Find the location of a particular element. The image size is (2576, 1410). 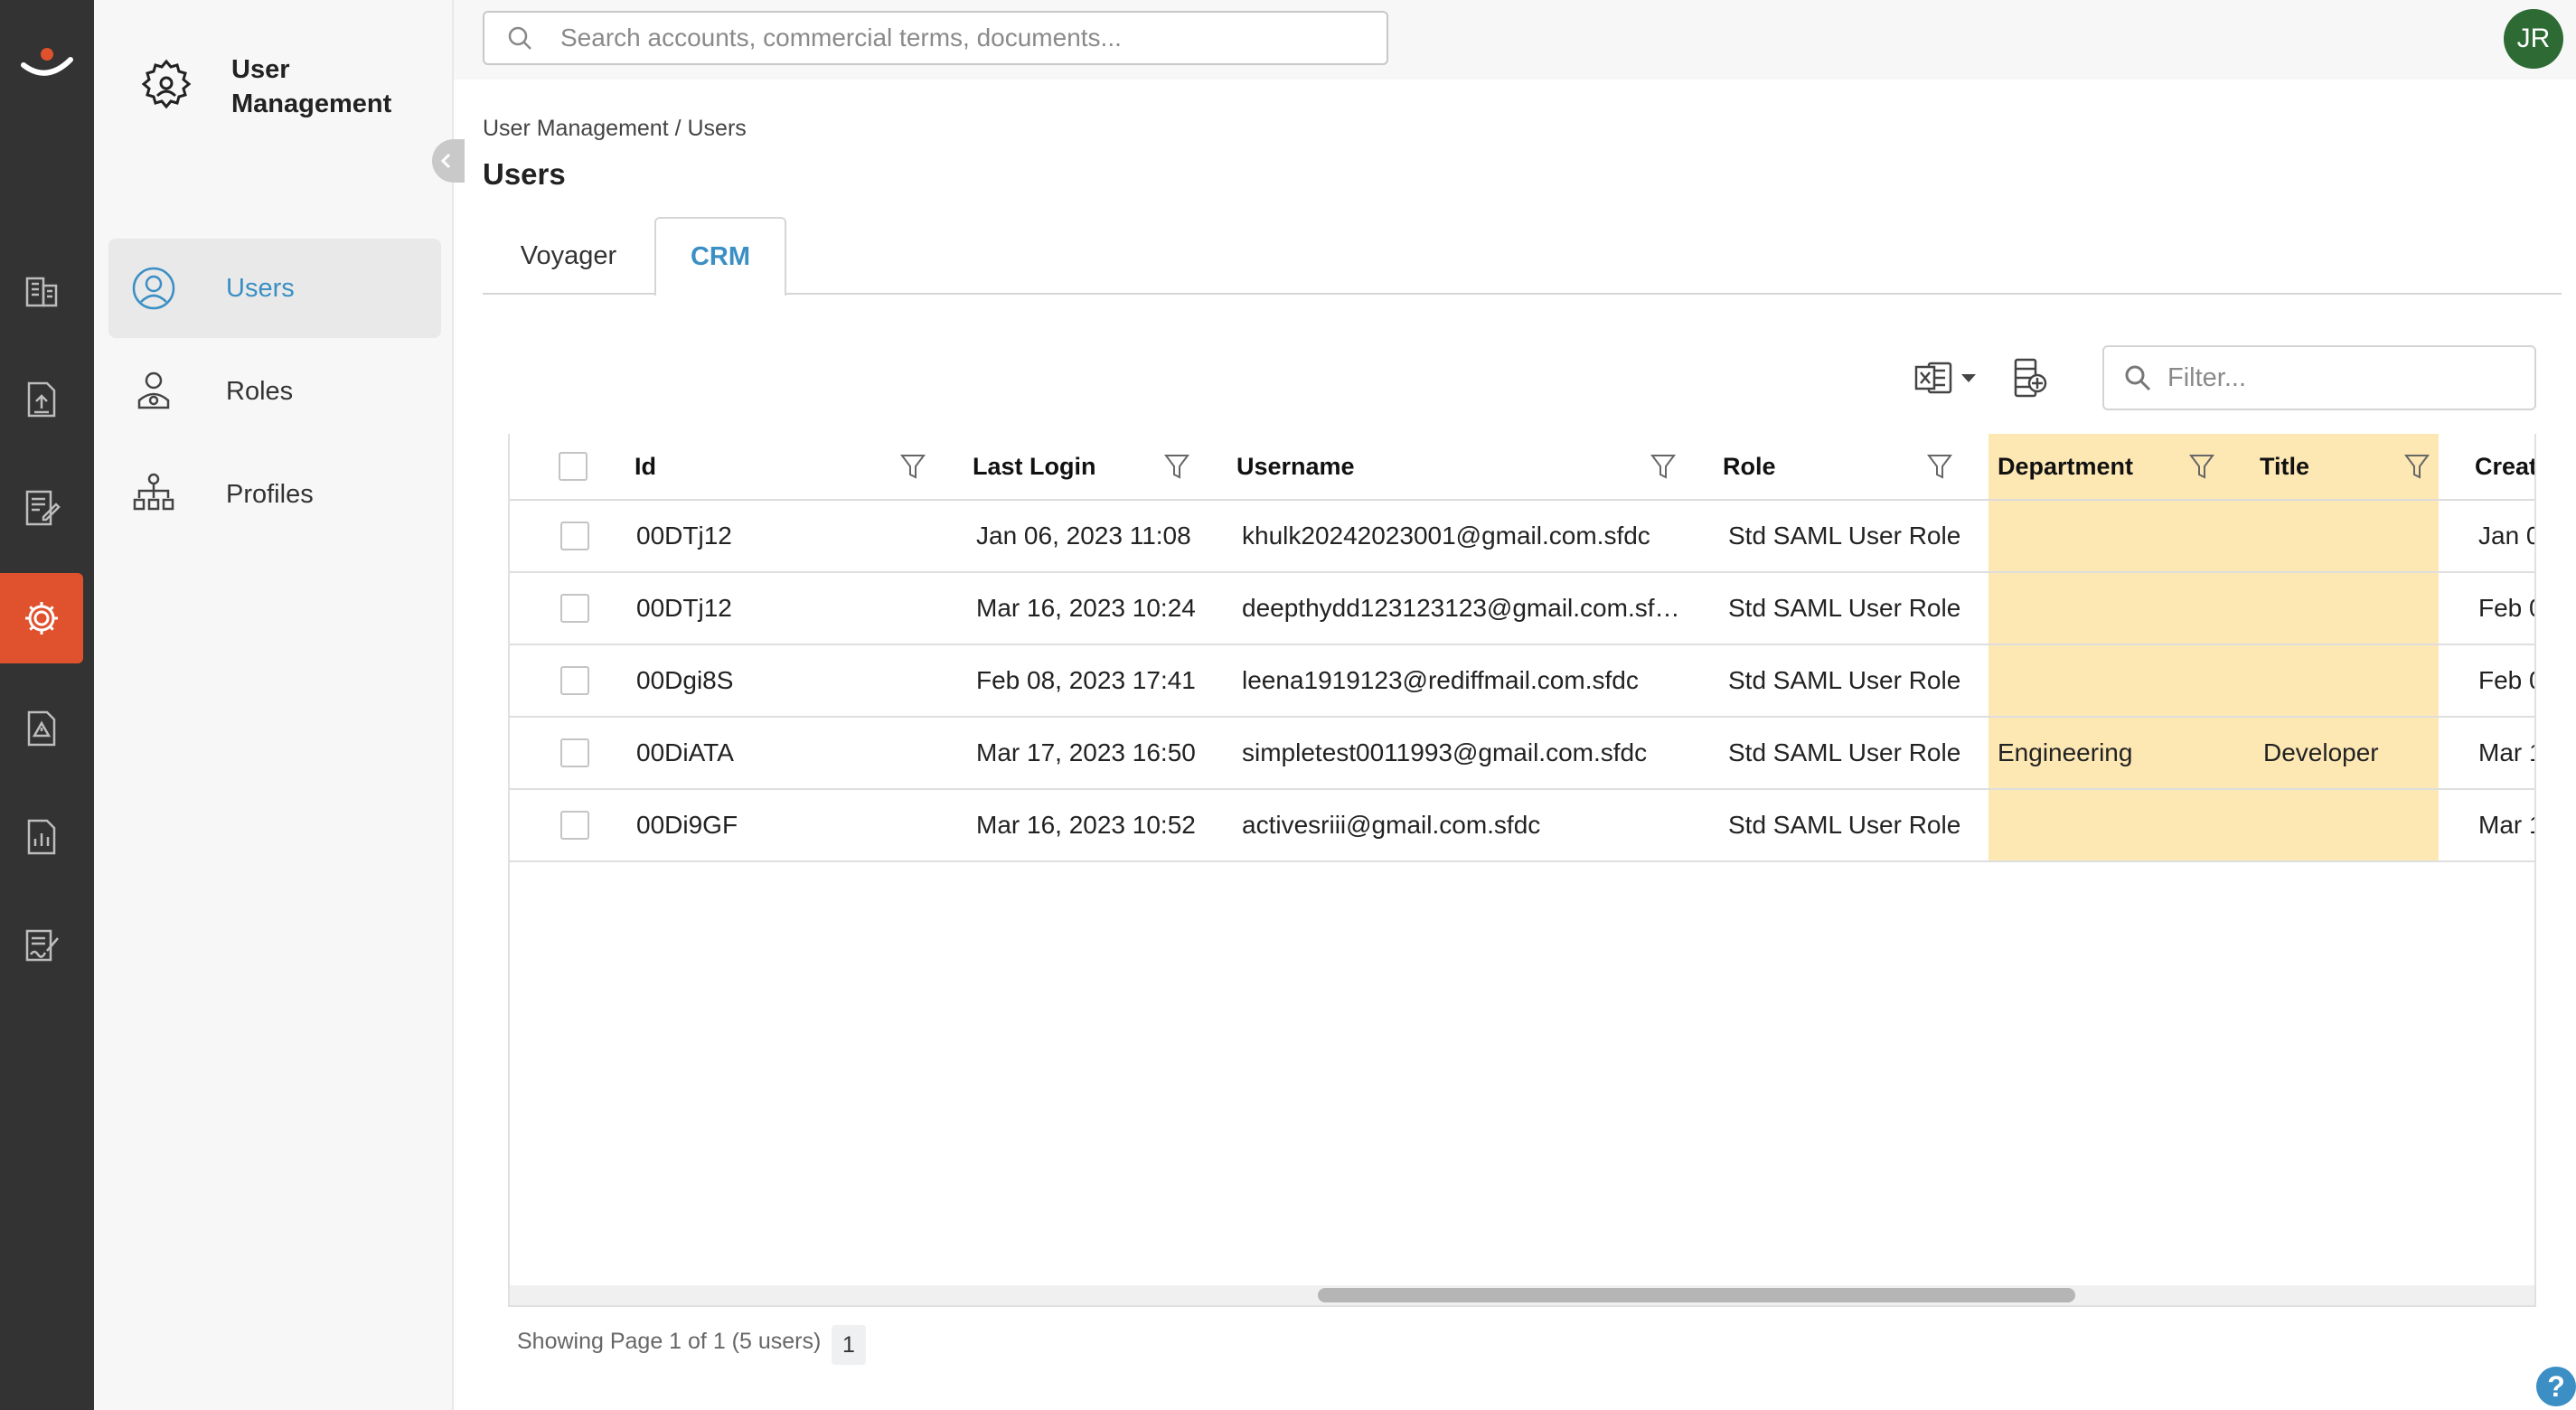

cell-last-login: Mar 16, 2023 10:52 is located at coordinates (1086, 825).